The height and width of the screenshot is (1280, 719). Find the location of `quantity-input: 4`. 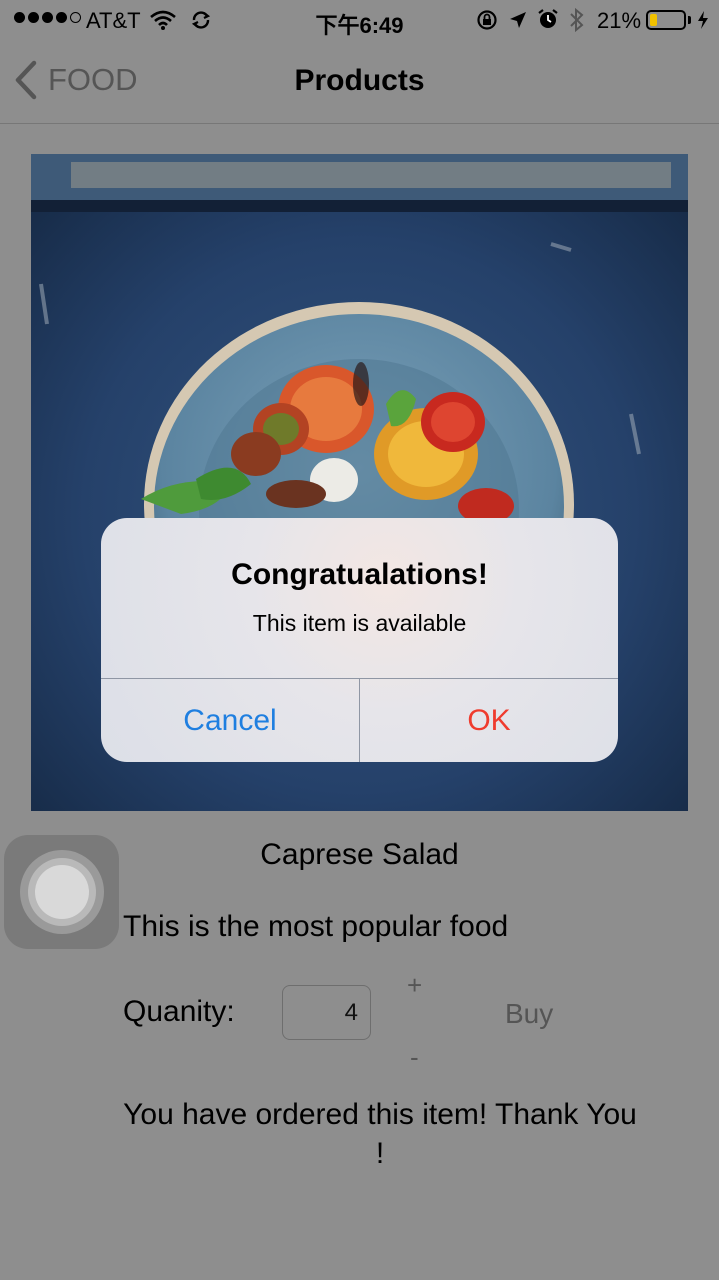

quantity-input: 4 is located at coordinates (326, 1012).